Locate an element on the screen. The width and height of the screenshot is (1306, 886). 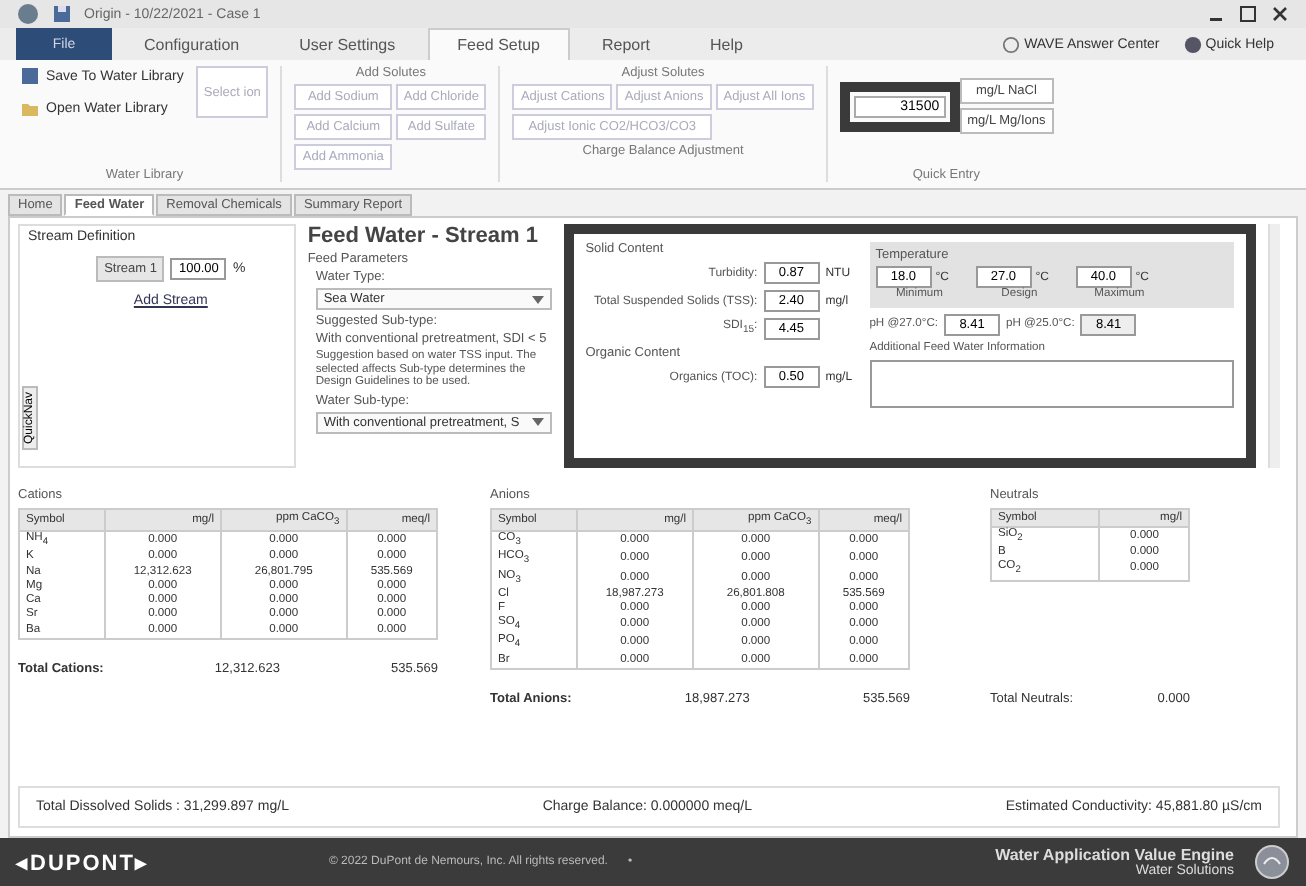
menu-tab: Report is located at coordinates (626, 44).